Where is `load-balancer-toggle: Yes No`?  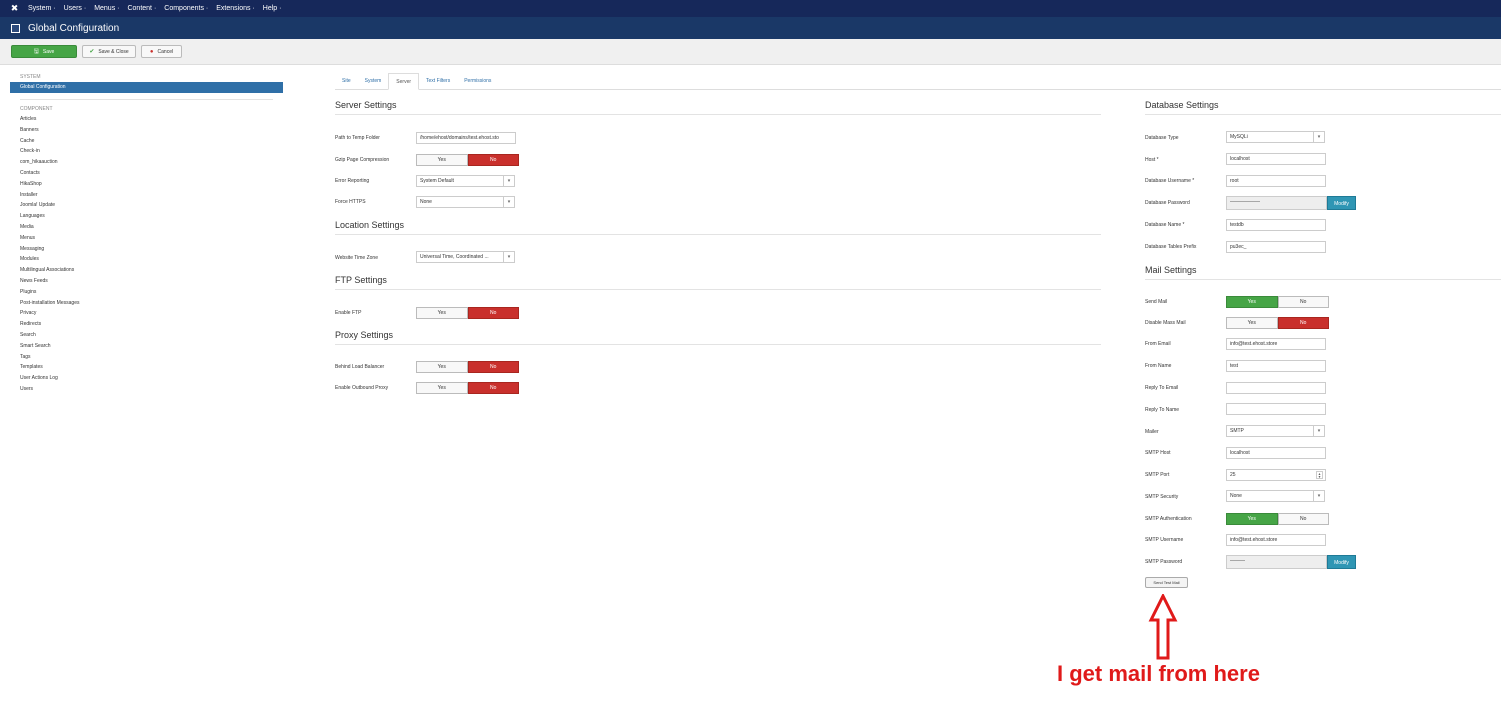 load-balancer-toggle: Yes No is located at coordinates (467, 367).